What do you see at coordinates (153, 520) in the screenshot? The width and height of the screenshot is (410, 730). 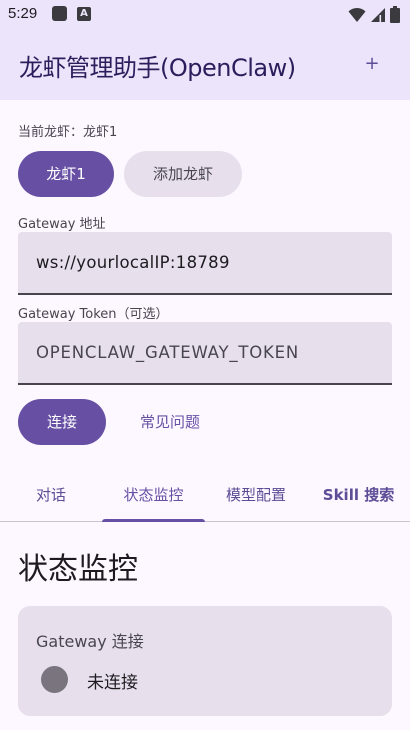 I see `tab-indicator` at bounding box center [153, 520].